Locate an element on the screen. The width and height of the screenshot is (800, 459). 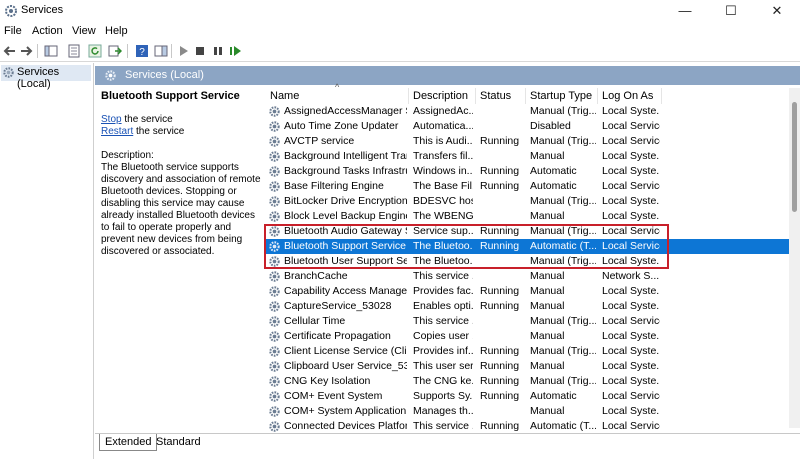
console-tree-icon is located at coordinates (51, 51).